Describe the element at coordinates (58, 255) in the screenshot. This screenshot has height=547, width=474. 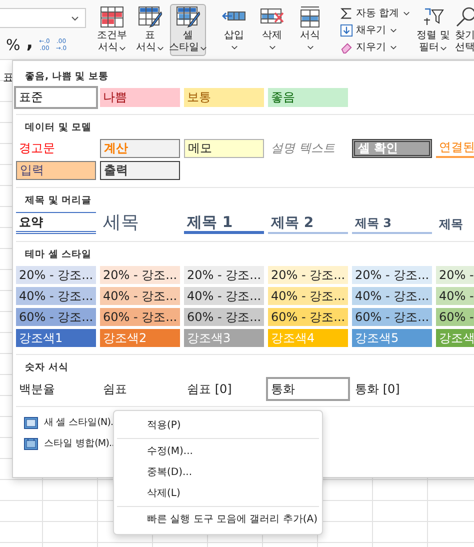
I see `section-heading: 테마 셀 스타일` at that location.